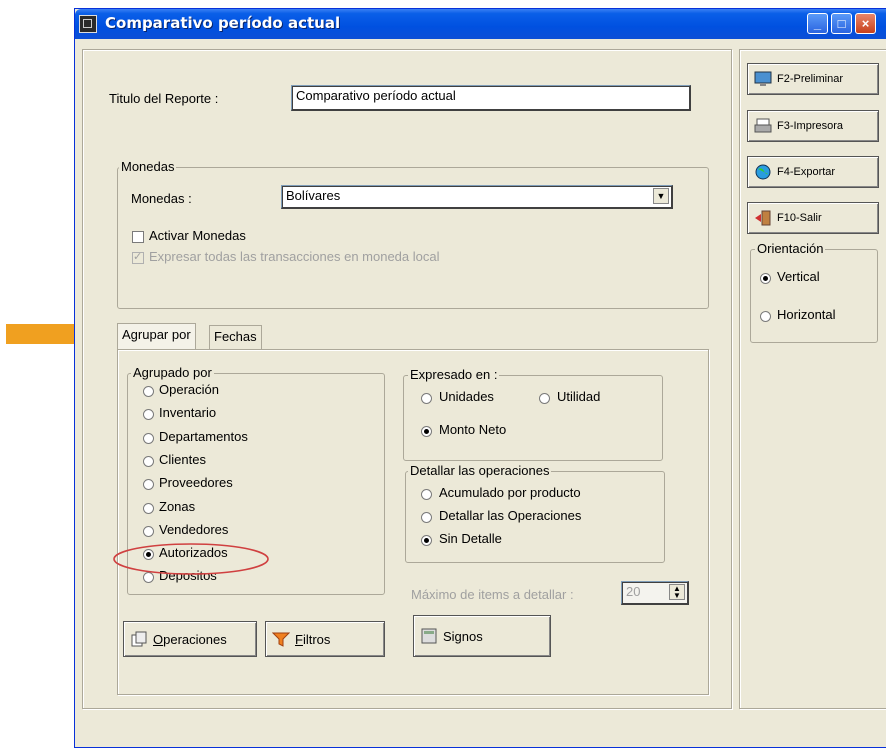 This screenshot has width=886, height=748. Describe the element at coordinates (810, 79) in the screenshot. I see `preliminar-label: F2-Preliminar` at that location.